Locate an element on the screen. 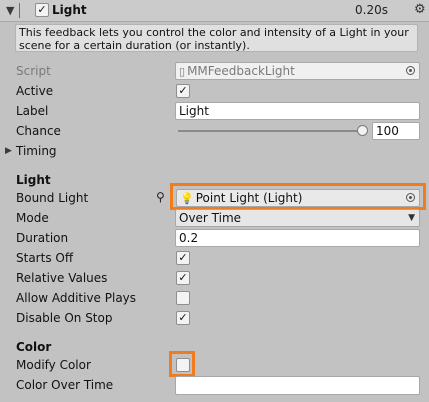 Image resolution: width=429 pixels, height=402 pixels. color-over-time-gradient is located at coordinates (297, 385).